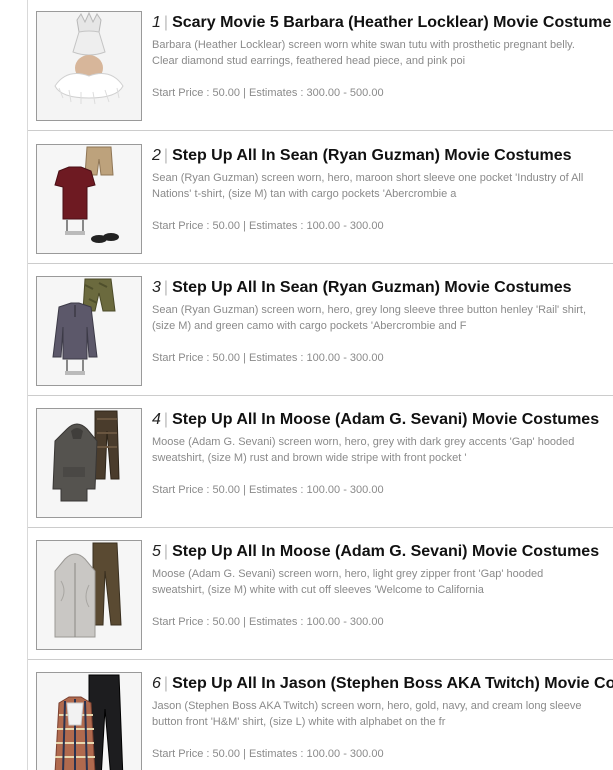 The image size is (613, 770). Describe the element at coordinates (156, 155) in the screenshot. I see `lot-number: 2` at that location.